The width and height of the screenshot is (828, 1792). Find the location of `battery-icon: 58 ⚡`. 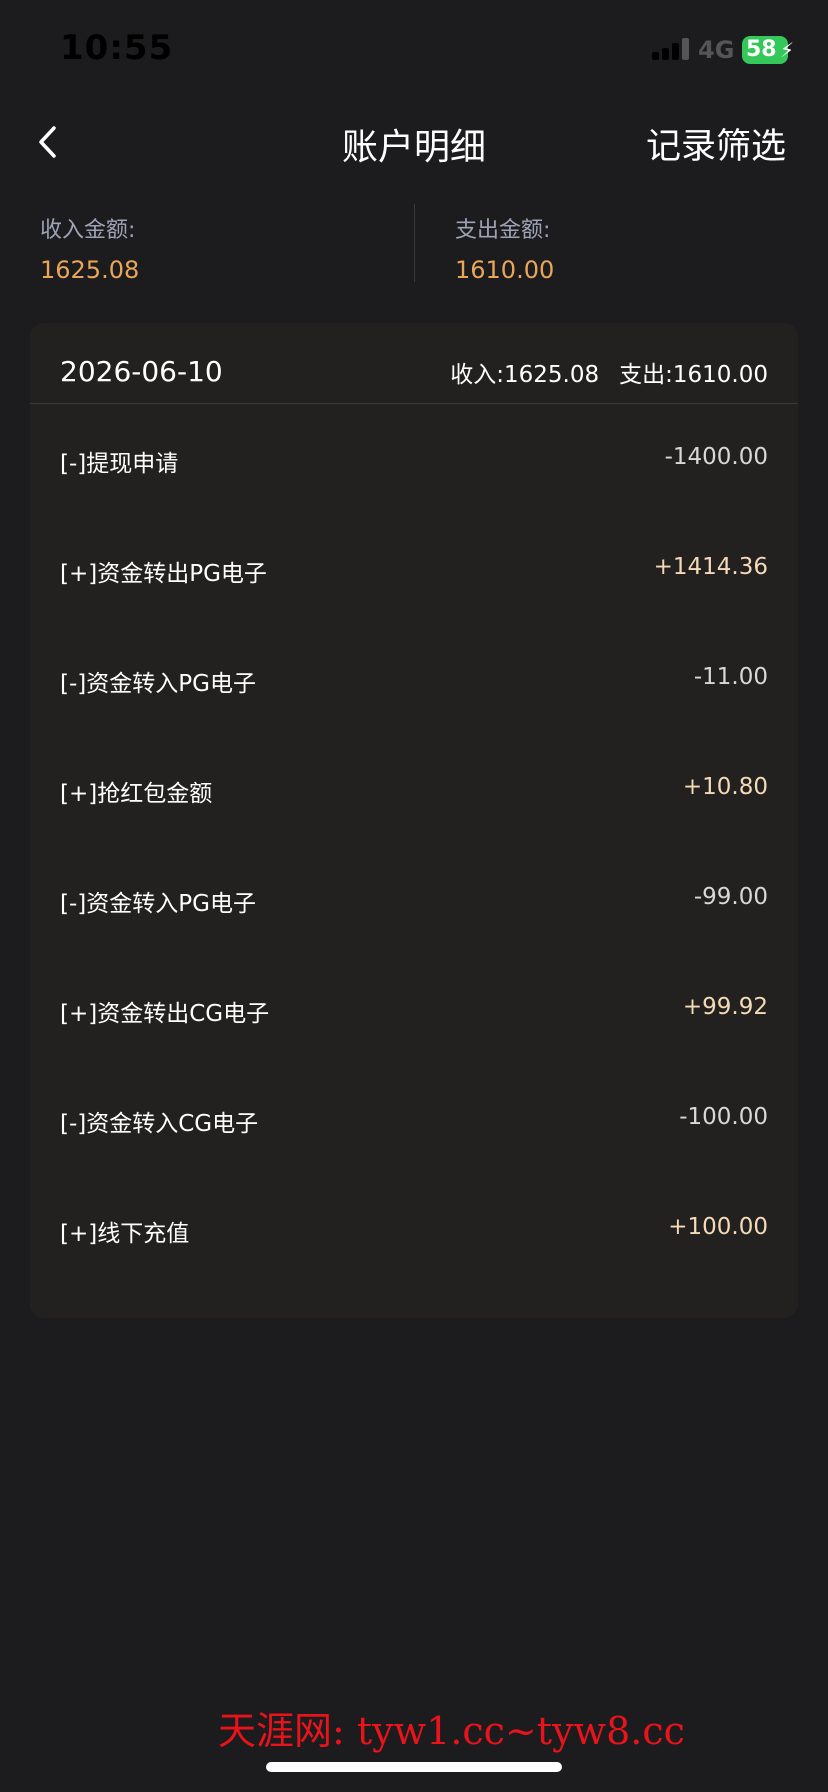

battery-icon: 58 ⚡ is located at coordinates (768, 50).